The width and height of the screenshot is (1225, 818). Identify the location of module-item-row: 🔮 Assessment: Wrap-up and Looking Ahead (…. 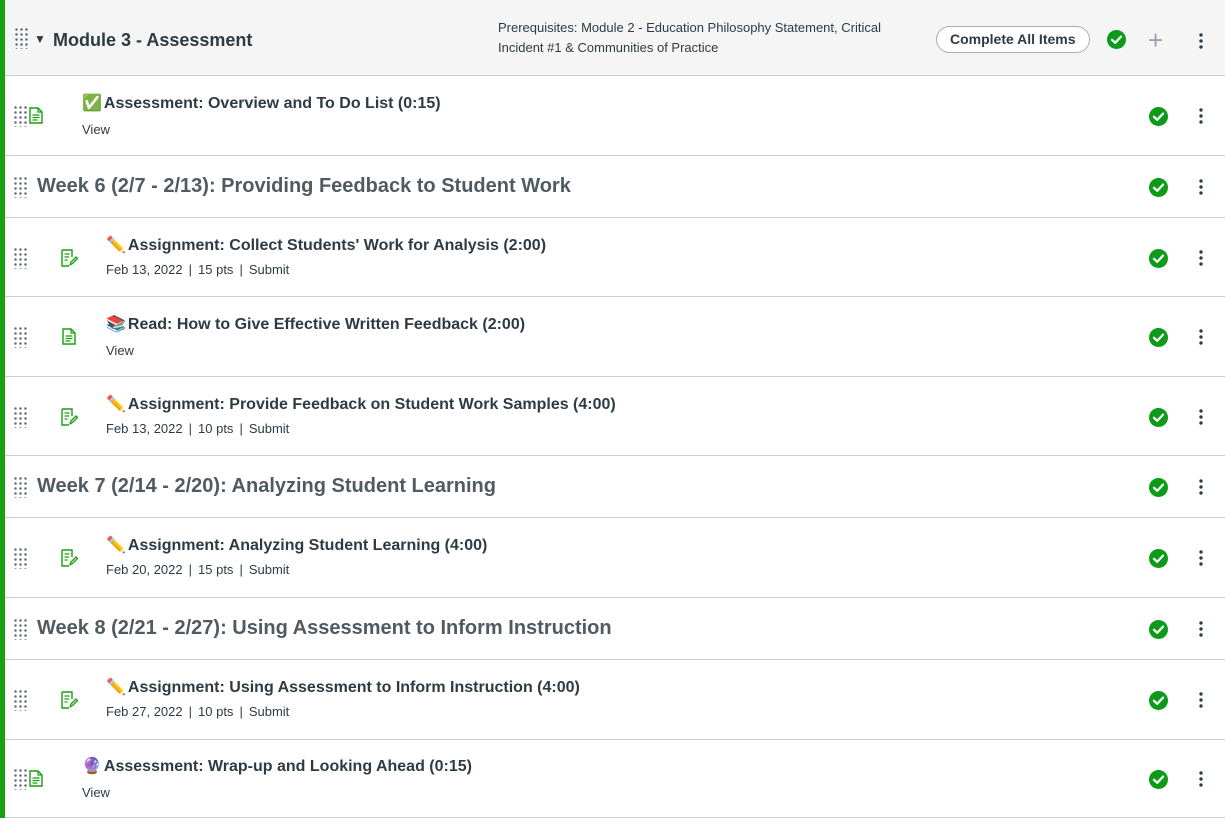
(615, 779).